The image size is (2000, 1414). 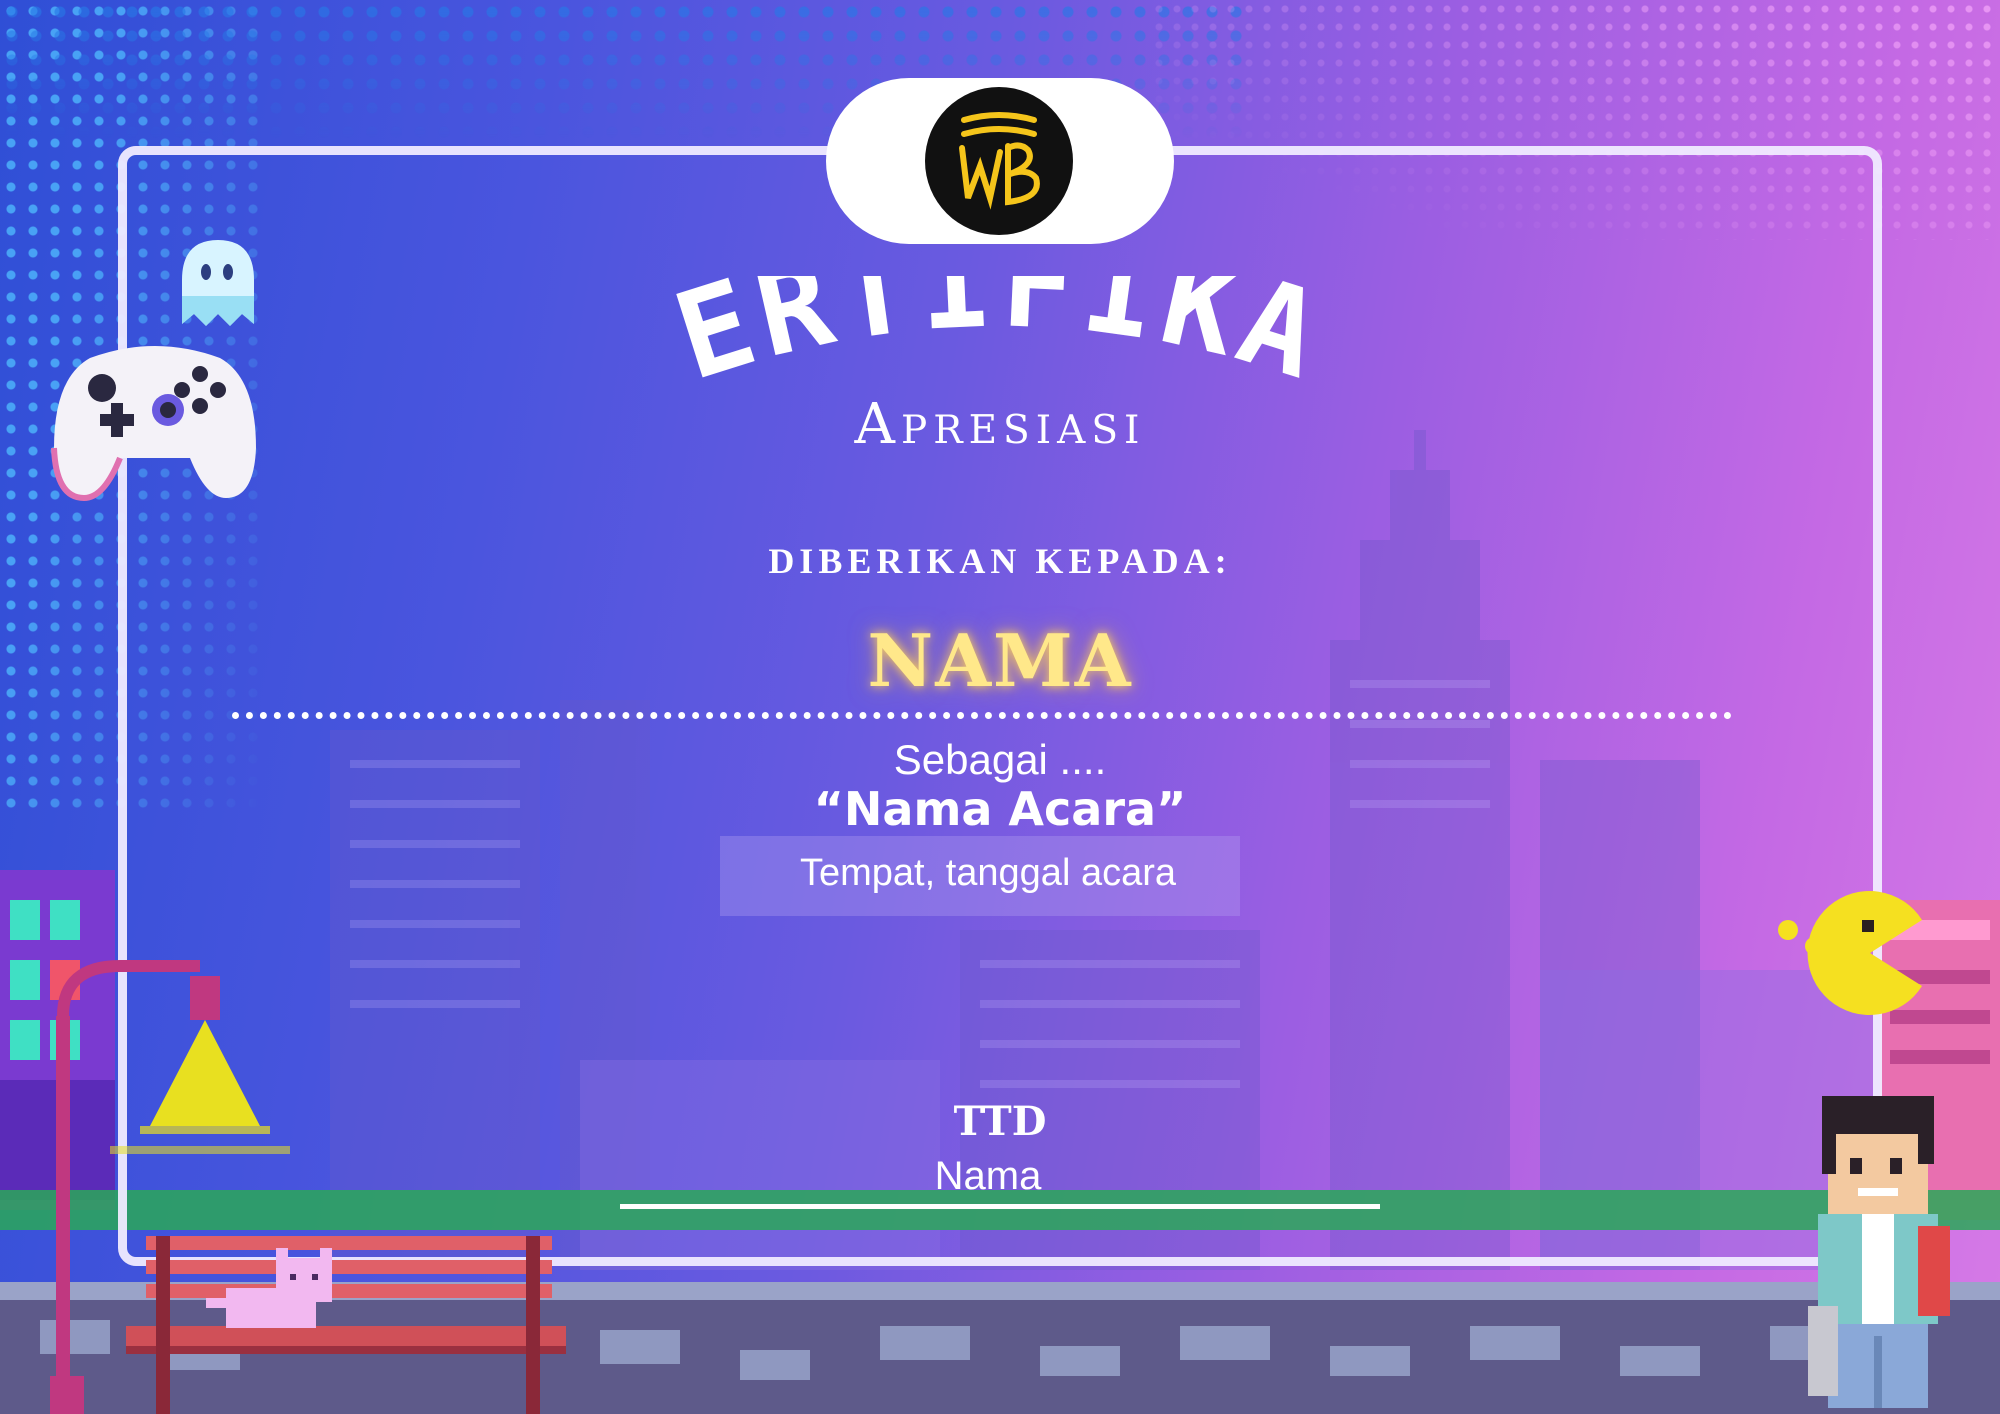 I want to click on event-place-date: Tempat, tanggal acara, so click(x=987, y=873).